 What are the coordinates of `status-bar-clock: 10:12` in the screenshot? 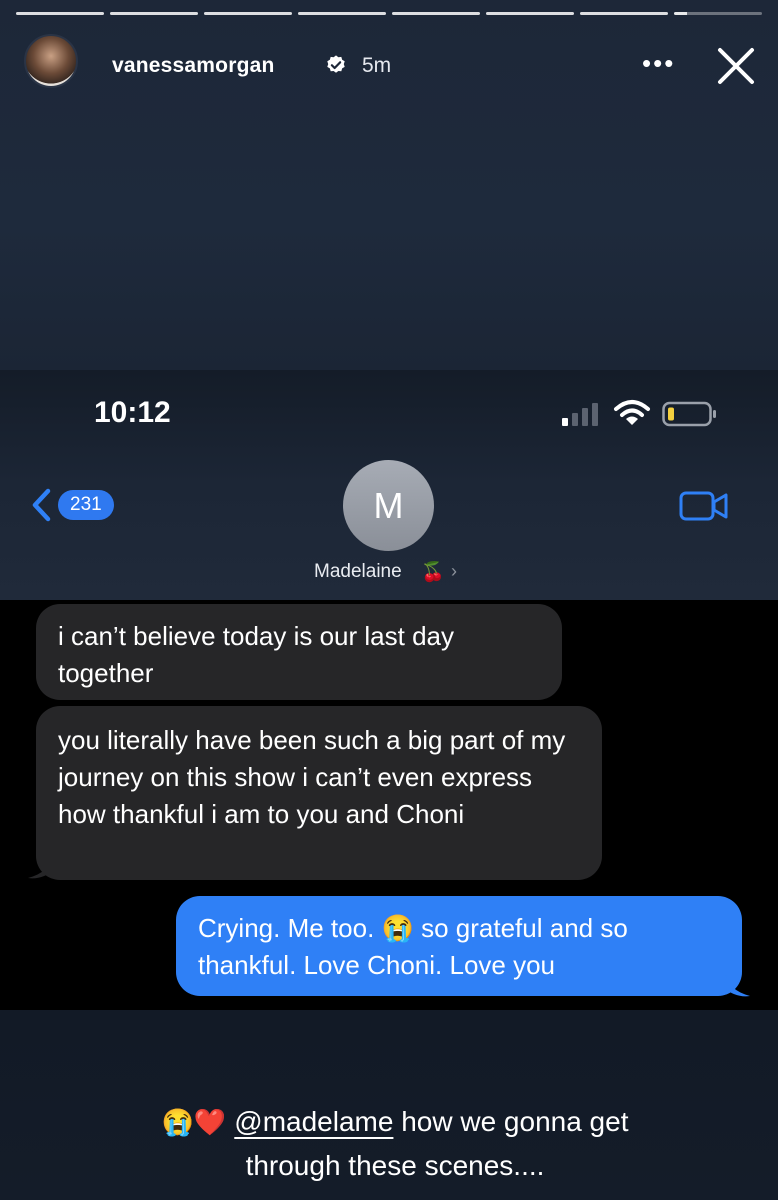 It's located at (132, 412).